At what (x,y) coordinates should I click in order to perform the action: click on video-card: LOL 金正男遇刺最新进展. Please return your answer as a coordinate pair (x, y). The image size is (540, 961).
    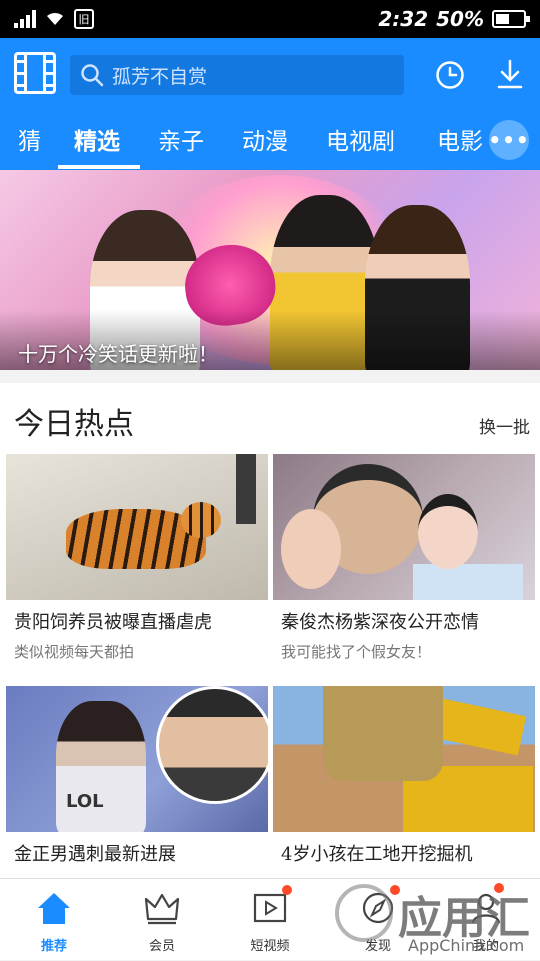
    Looking at the image, I should click on (137, 776).